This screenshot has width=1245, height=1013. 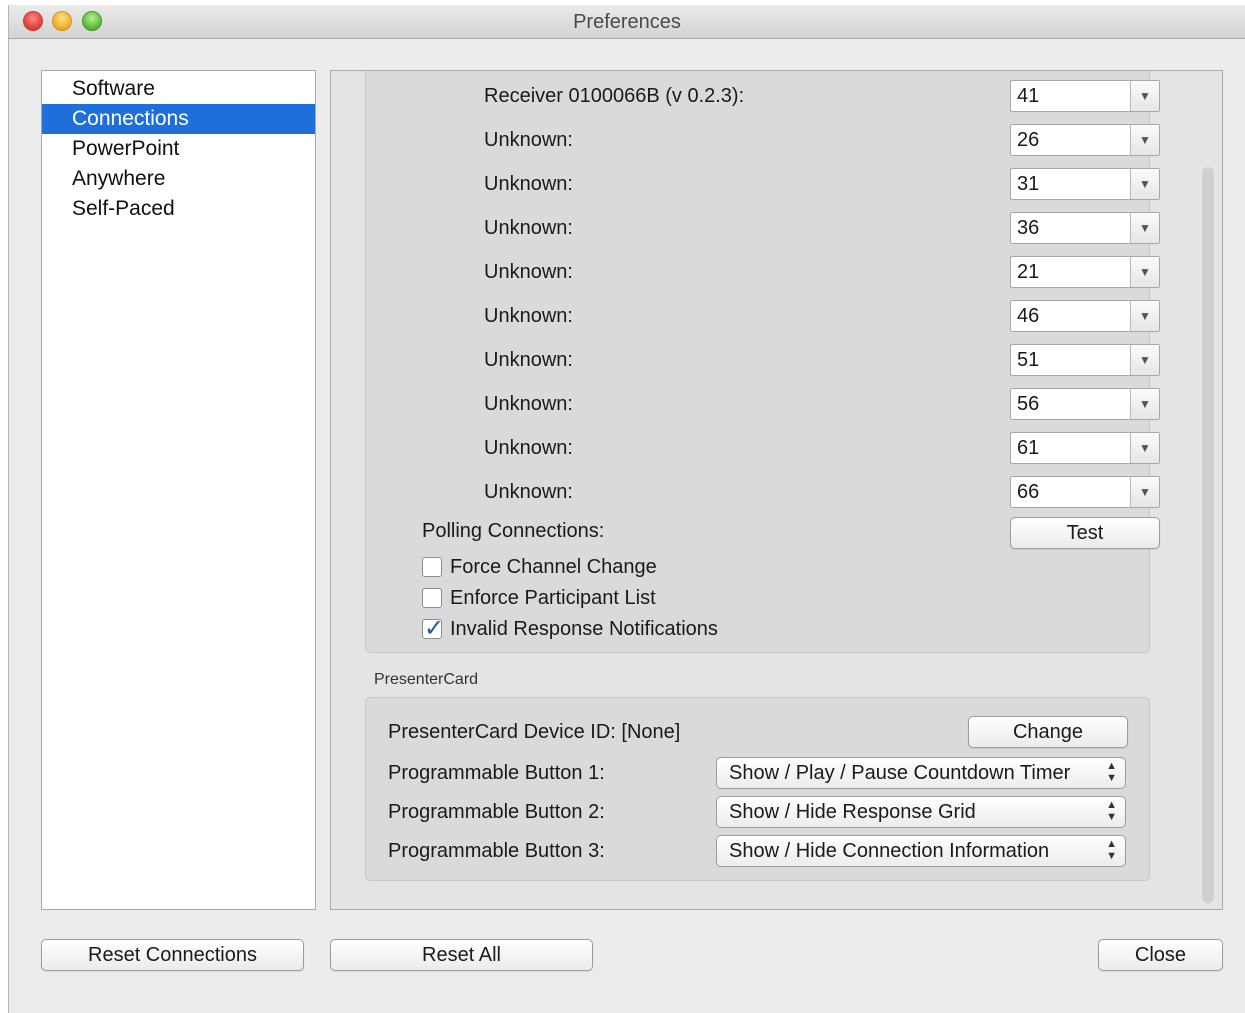 What do you see at coordinates (1085, 184) in the screenshot?
I see `channel-combobox: 31 ▼` at bounding box center [1085, 184].